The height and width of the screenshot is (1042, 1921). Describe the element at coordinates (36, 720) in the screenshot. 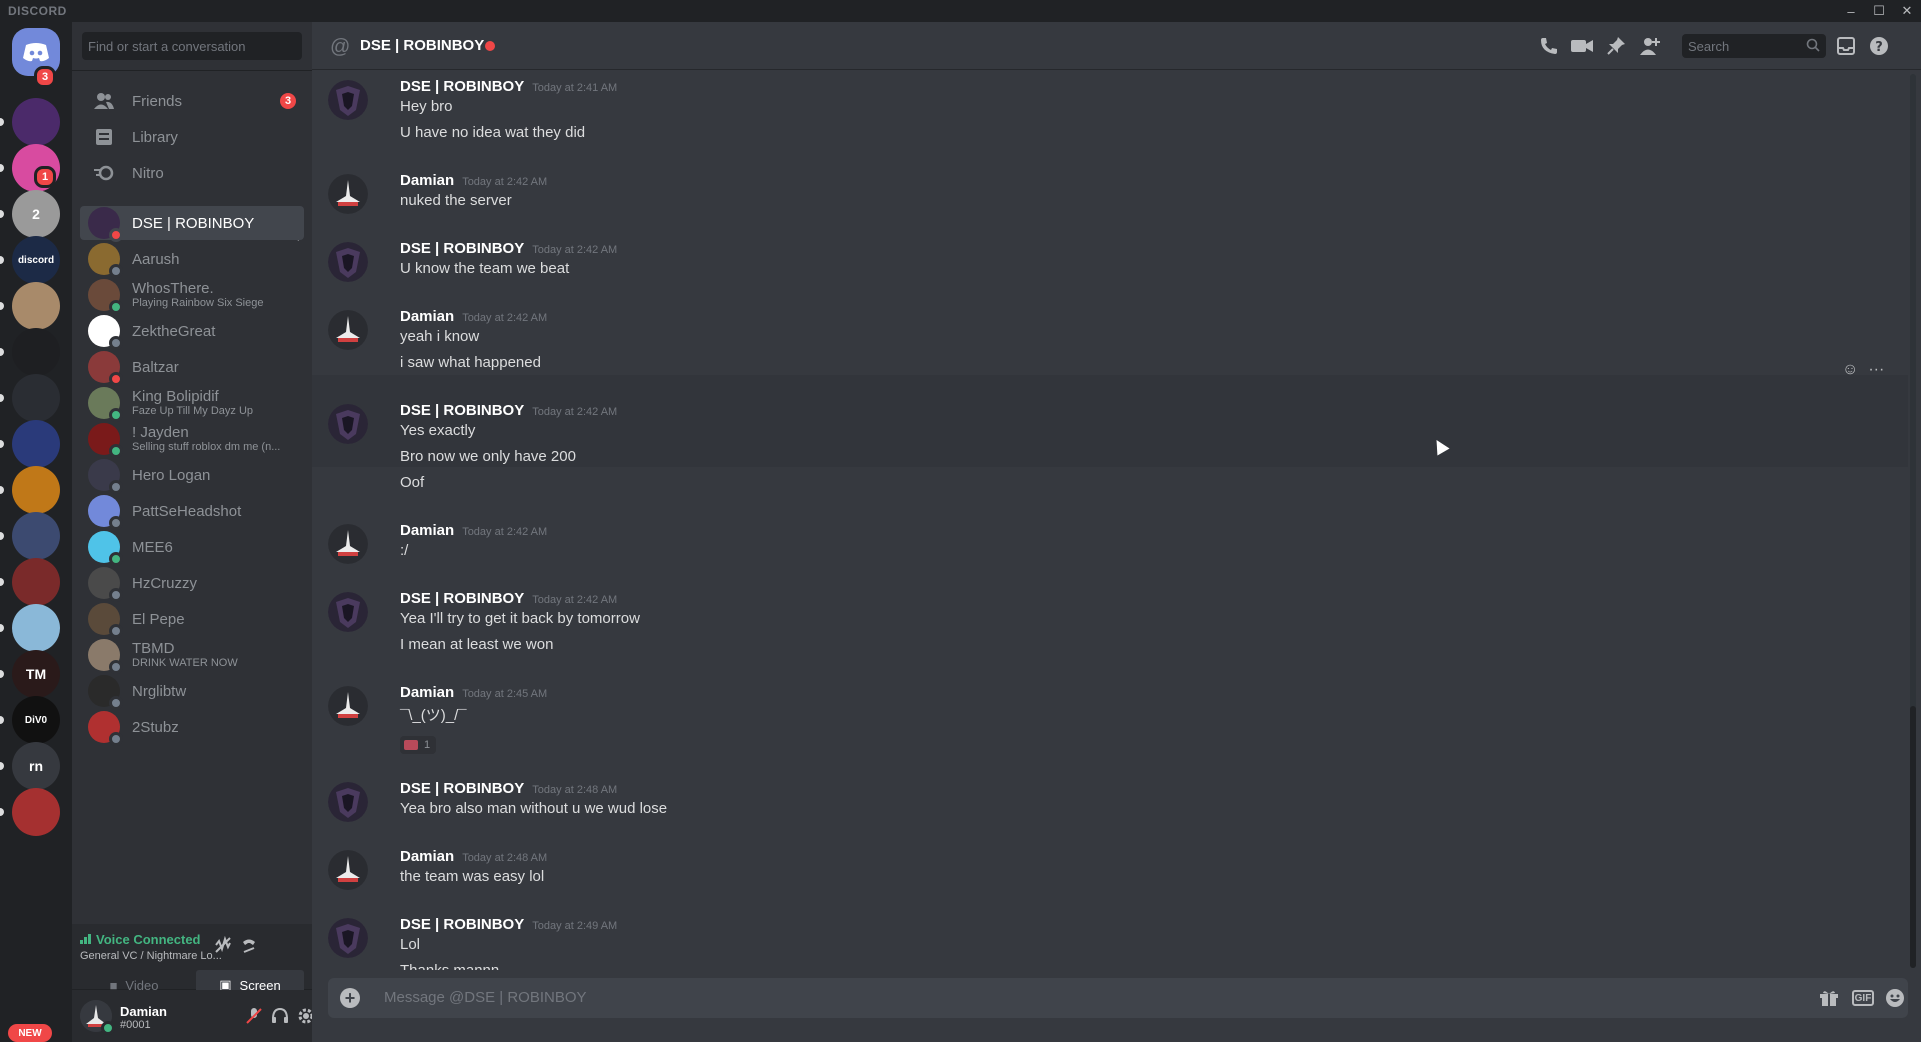

I see `server-icon: DiV0` at that location.